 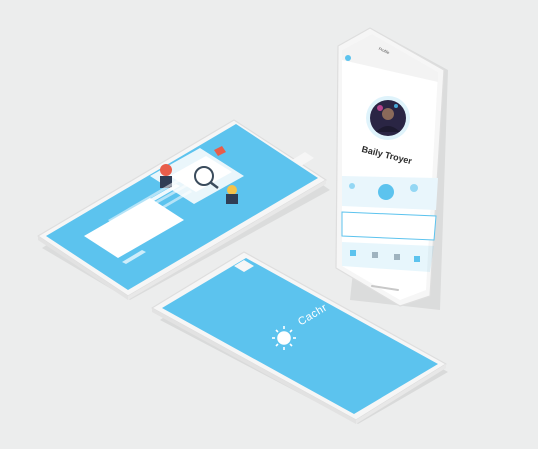 I want to click on action-button-left, so click(x=352, y=186).